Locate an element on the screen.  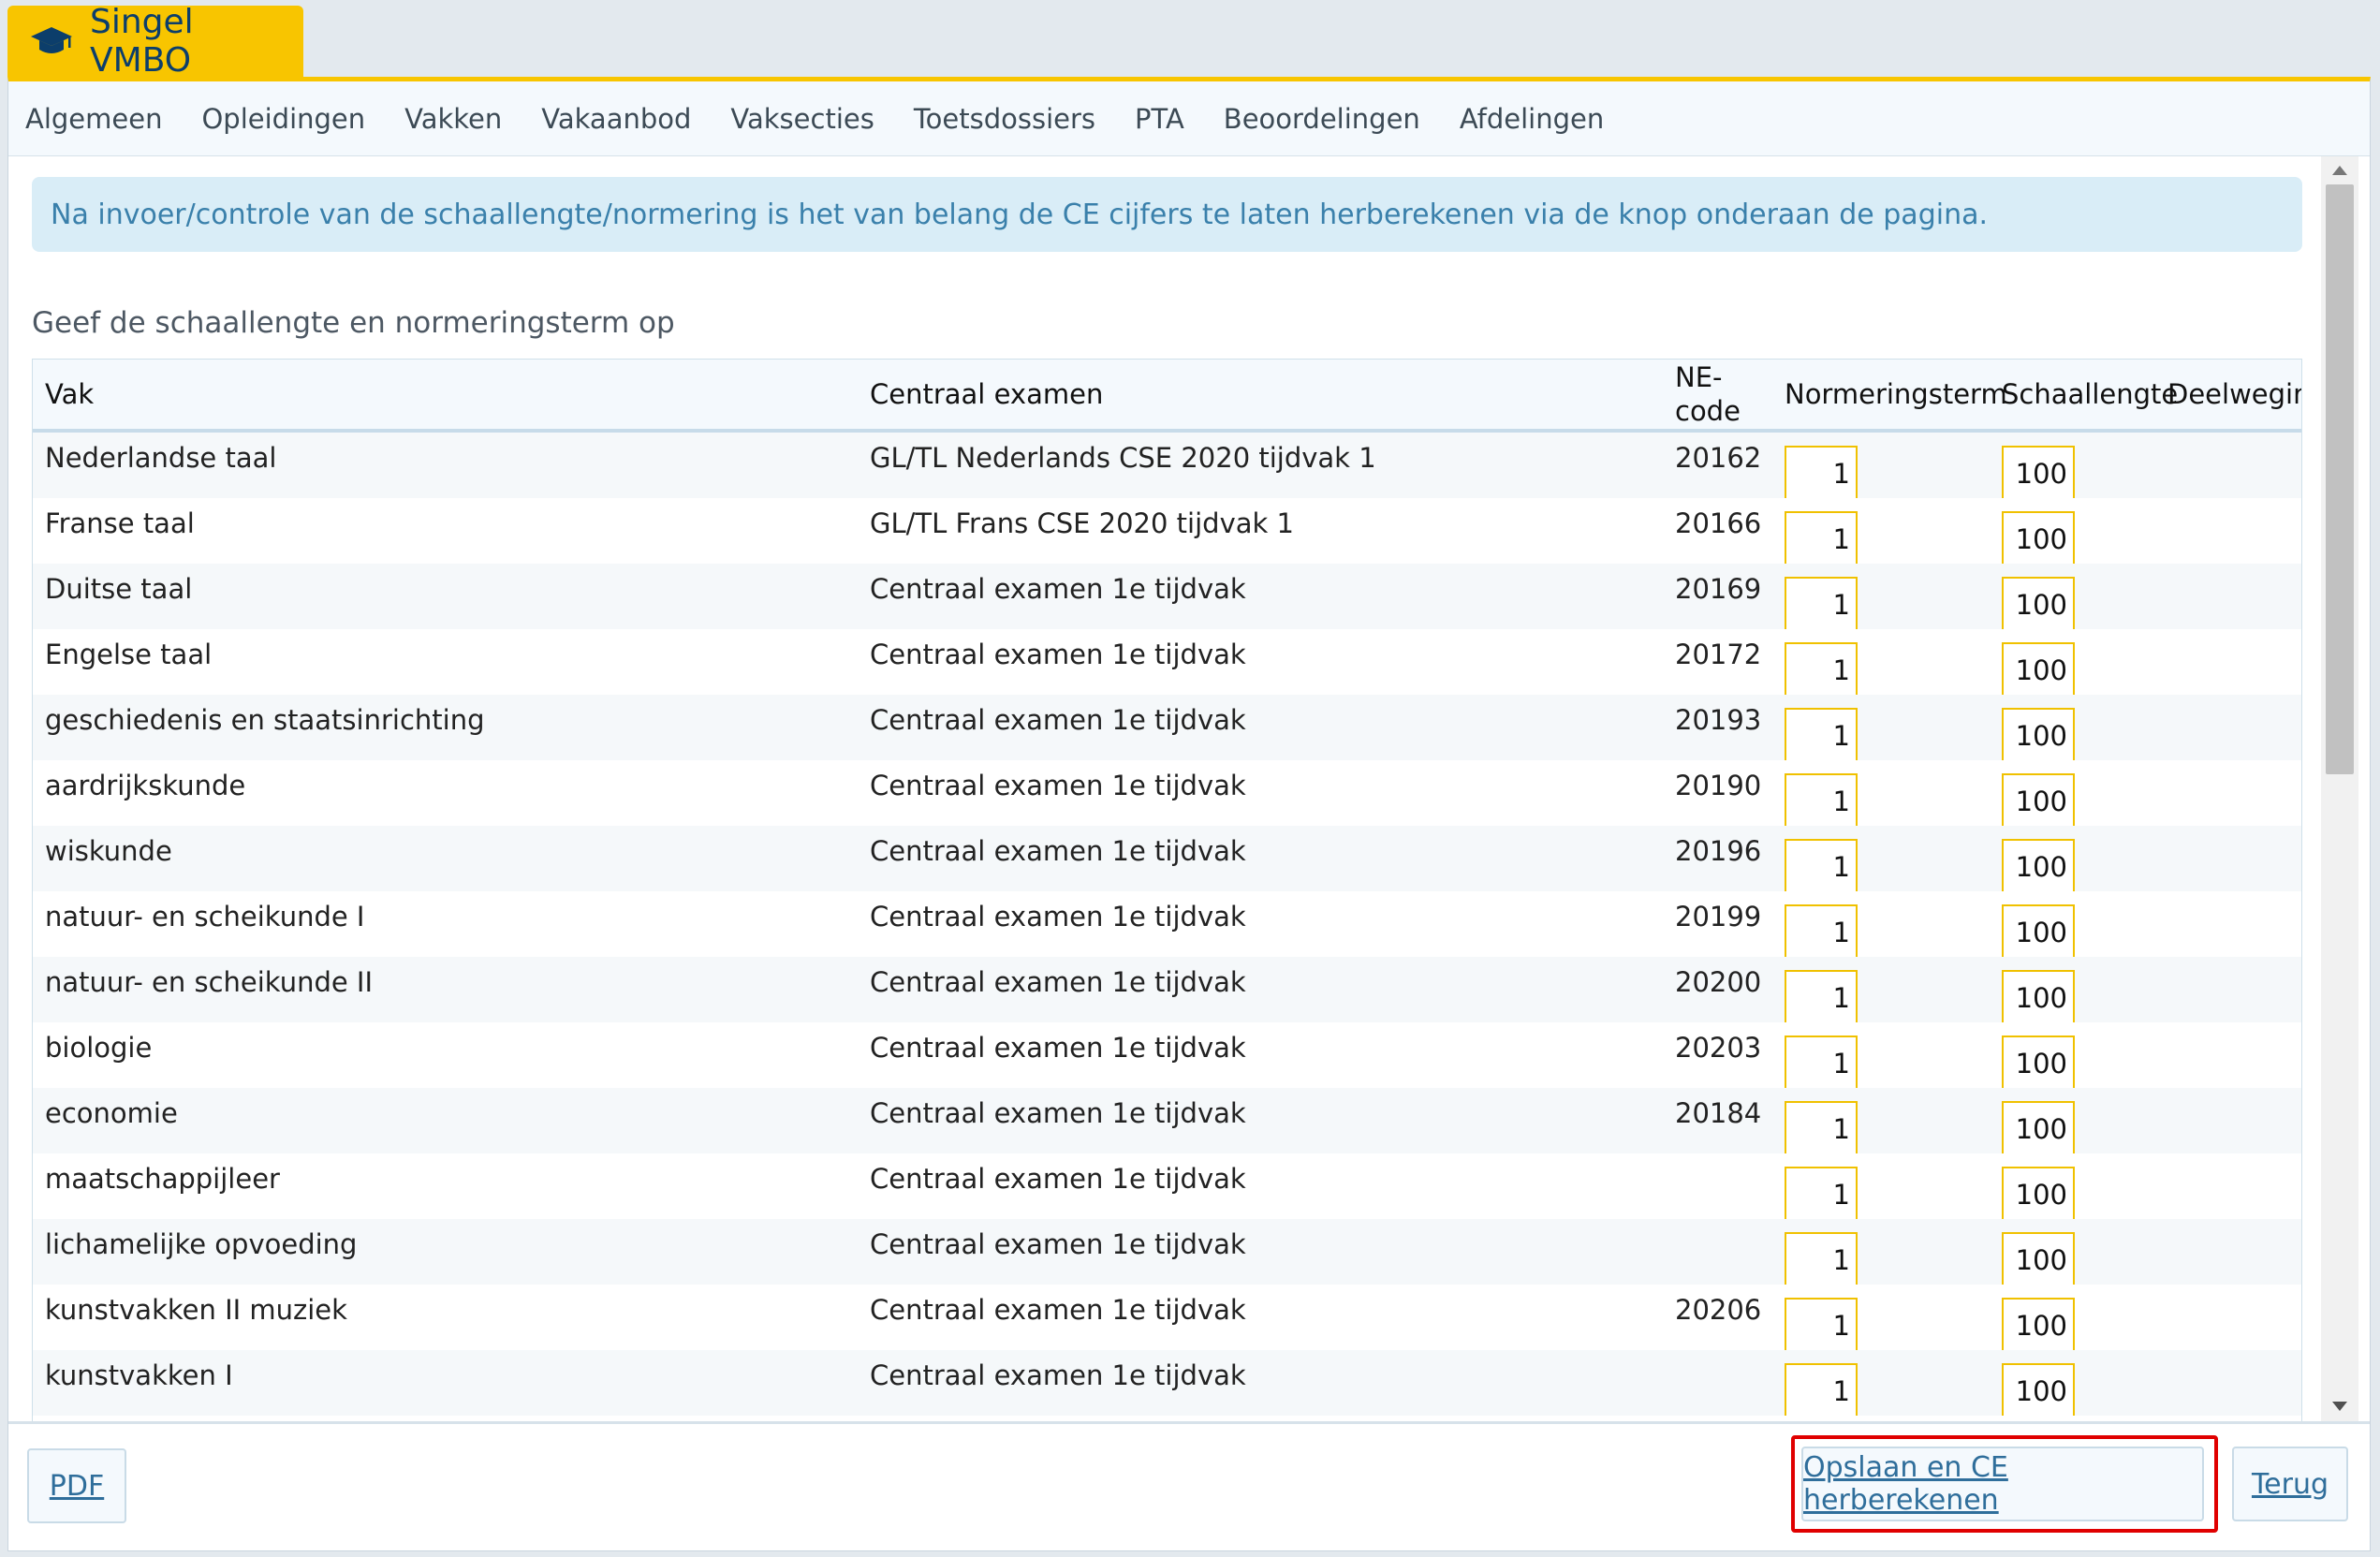
cell-vak: Nederlandse taal is located at coordinates (161, 458).